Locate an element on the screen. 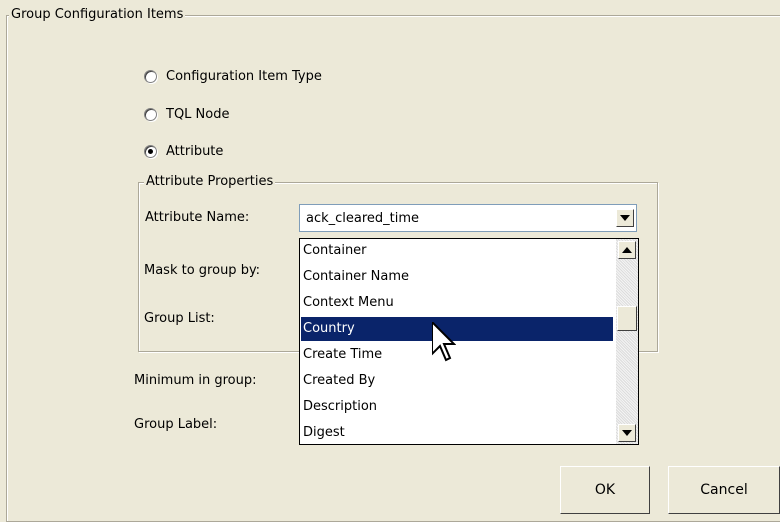 This screenshot has height=522, width=780. minimum-in-group-label: Minimum in group: is located at coordinates (195, 380).